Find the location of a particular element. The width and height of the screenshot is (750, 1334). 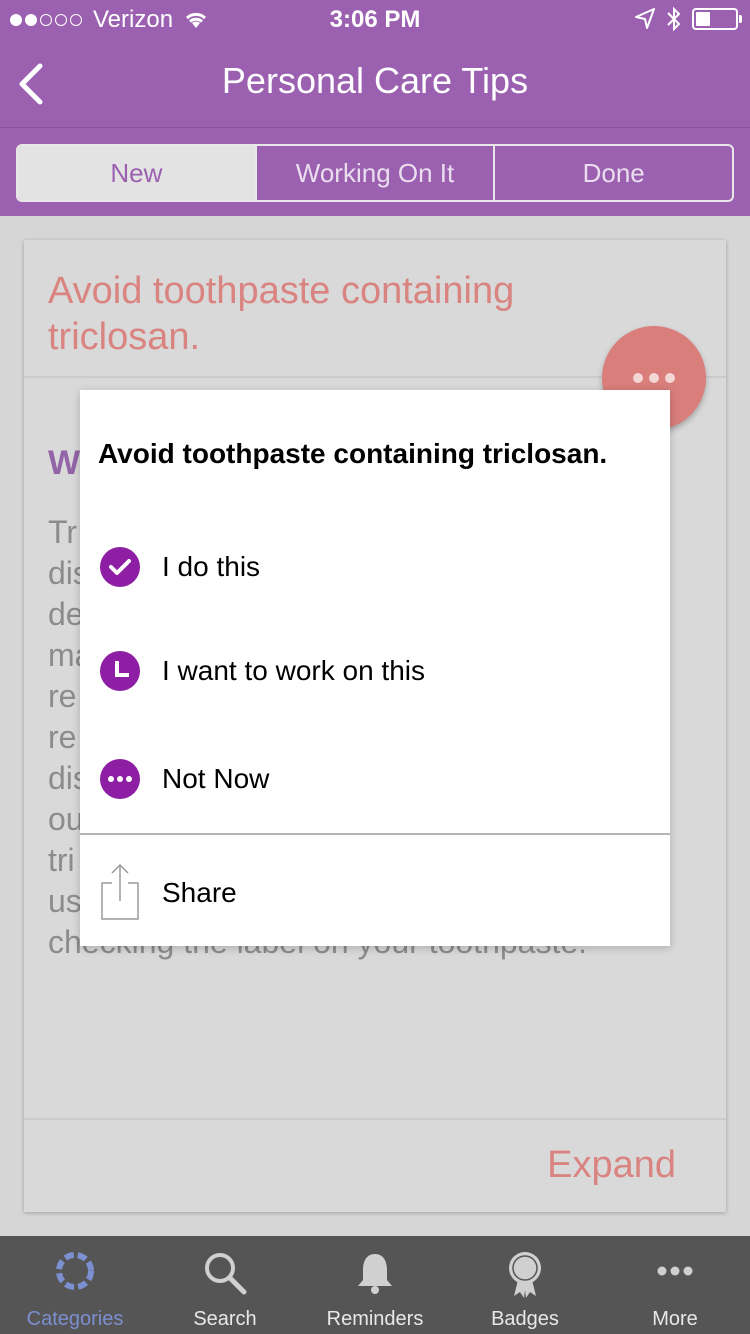

option-not-now: Not Now is located at coordinates (375, 779).